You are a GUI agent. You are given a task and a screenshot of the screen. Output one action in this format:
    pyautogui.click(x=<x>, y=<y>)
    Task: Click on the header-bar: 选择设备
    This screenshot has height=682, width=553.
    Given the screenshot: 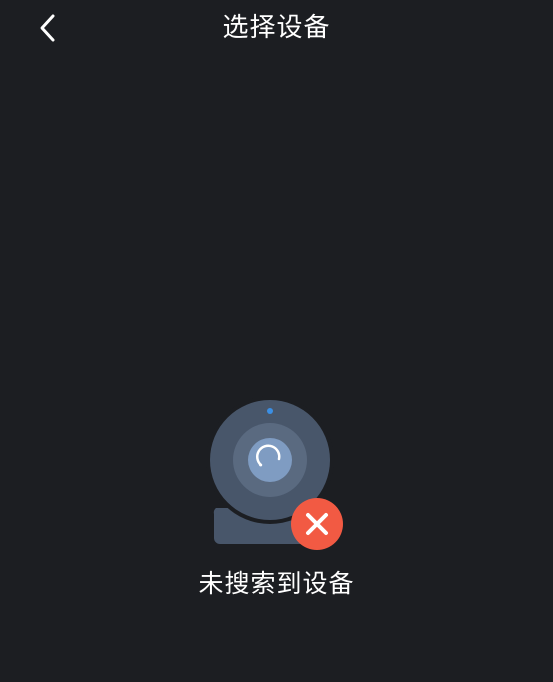 What is the action you would take?
    pyautogui.click(x=276, y=28)
    